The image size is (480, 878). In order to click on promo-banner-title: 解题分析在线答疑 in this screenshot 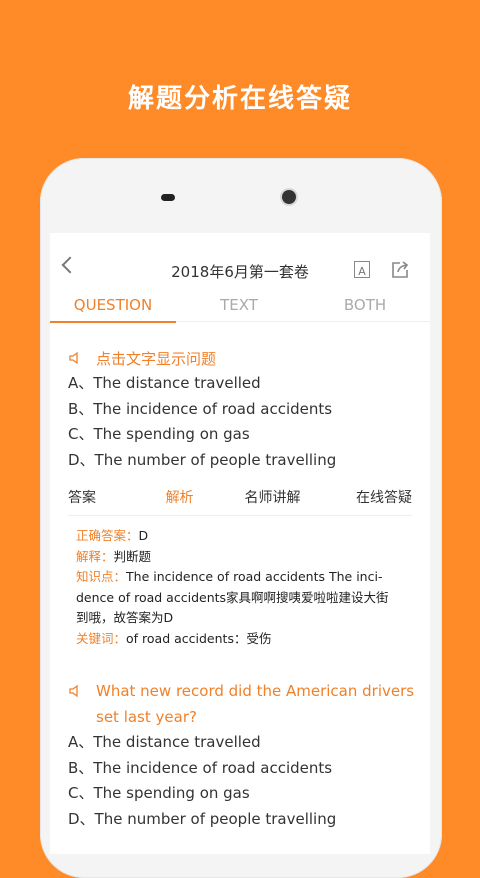, I will do `click(239, 99)`.